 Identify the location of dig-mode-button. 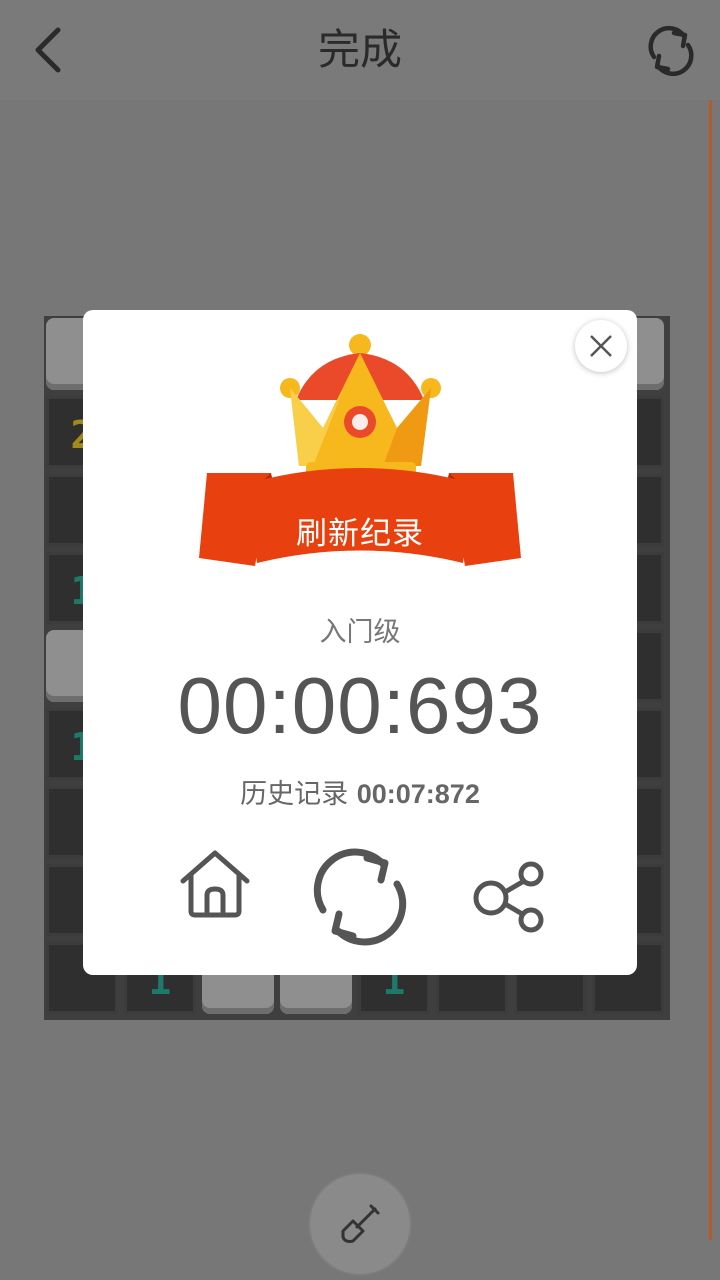
(360, 1224).